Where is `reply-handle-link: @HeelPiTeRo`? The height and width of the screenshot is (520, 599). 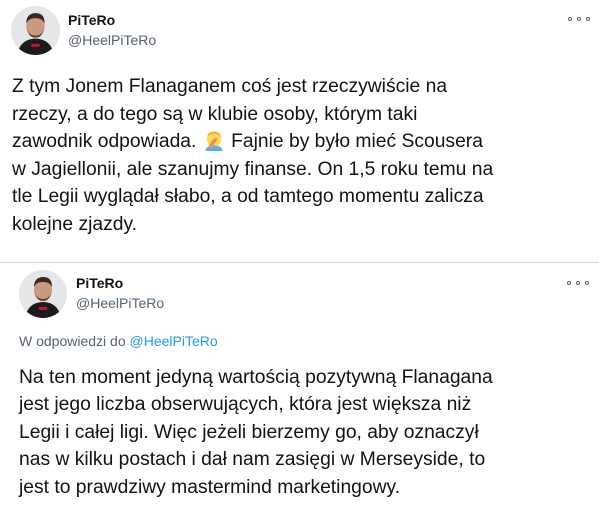 reply-handle-link: @HeelPiTeRo is located at coordinates (174, 341).